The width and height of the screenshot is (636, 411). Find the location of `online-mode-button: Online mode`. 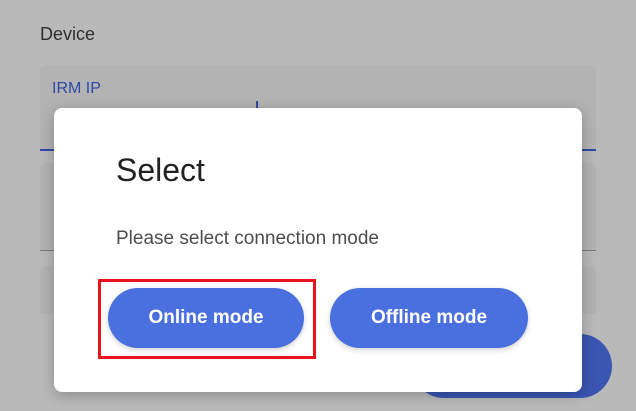

online-mode-button: Online mode is located at coordinates (206, 318).